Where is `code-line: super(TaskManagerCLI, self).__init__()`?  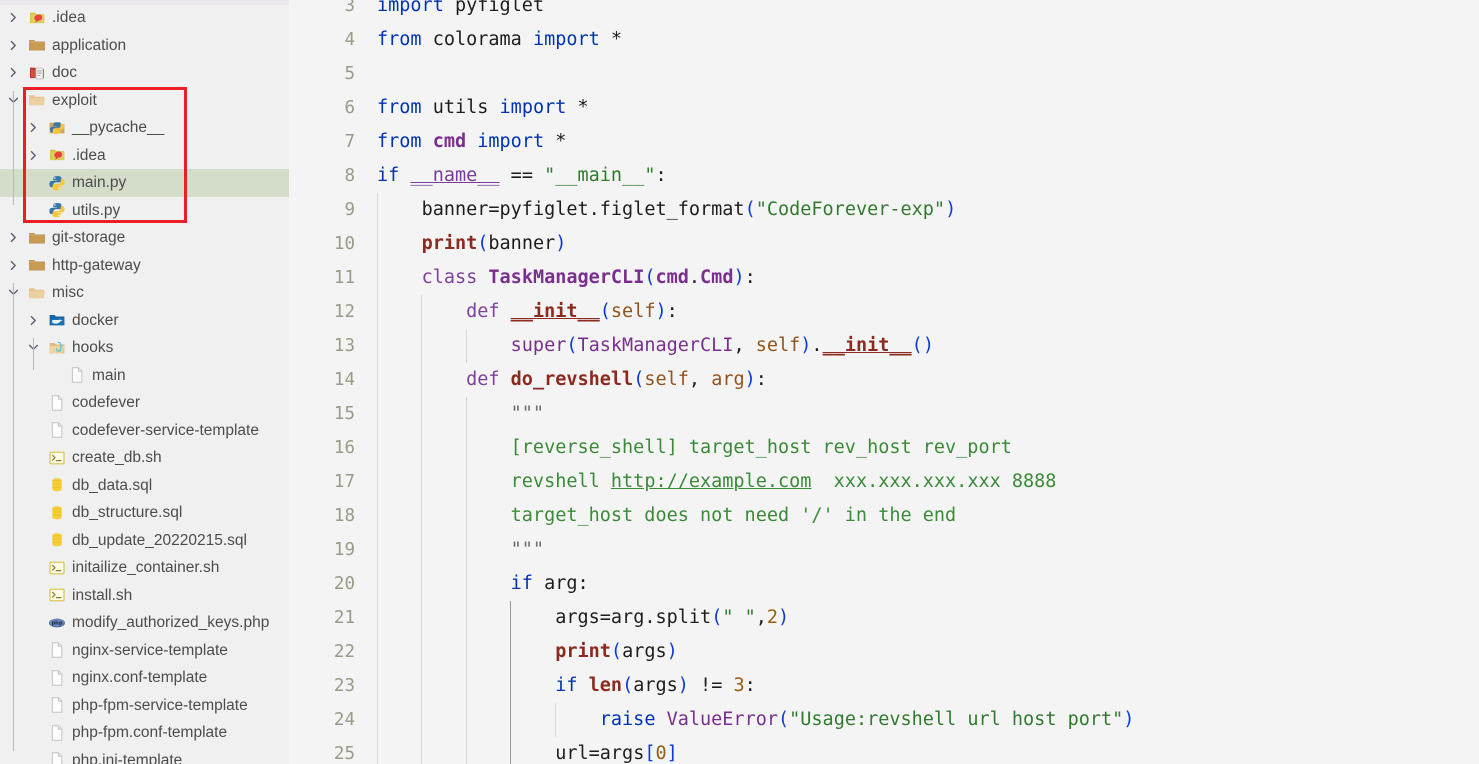
code-line: super(TaskManagerCLI, self).__init__() is located at coordinates (917, 346).